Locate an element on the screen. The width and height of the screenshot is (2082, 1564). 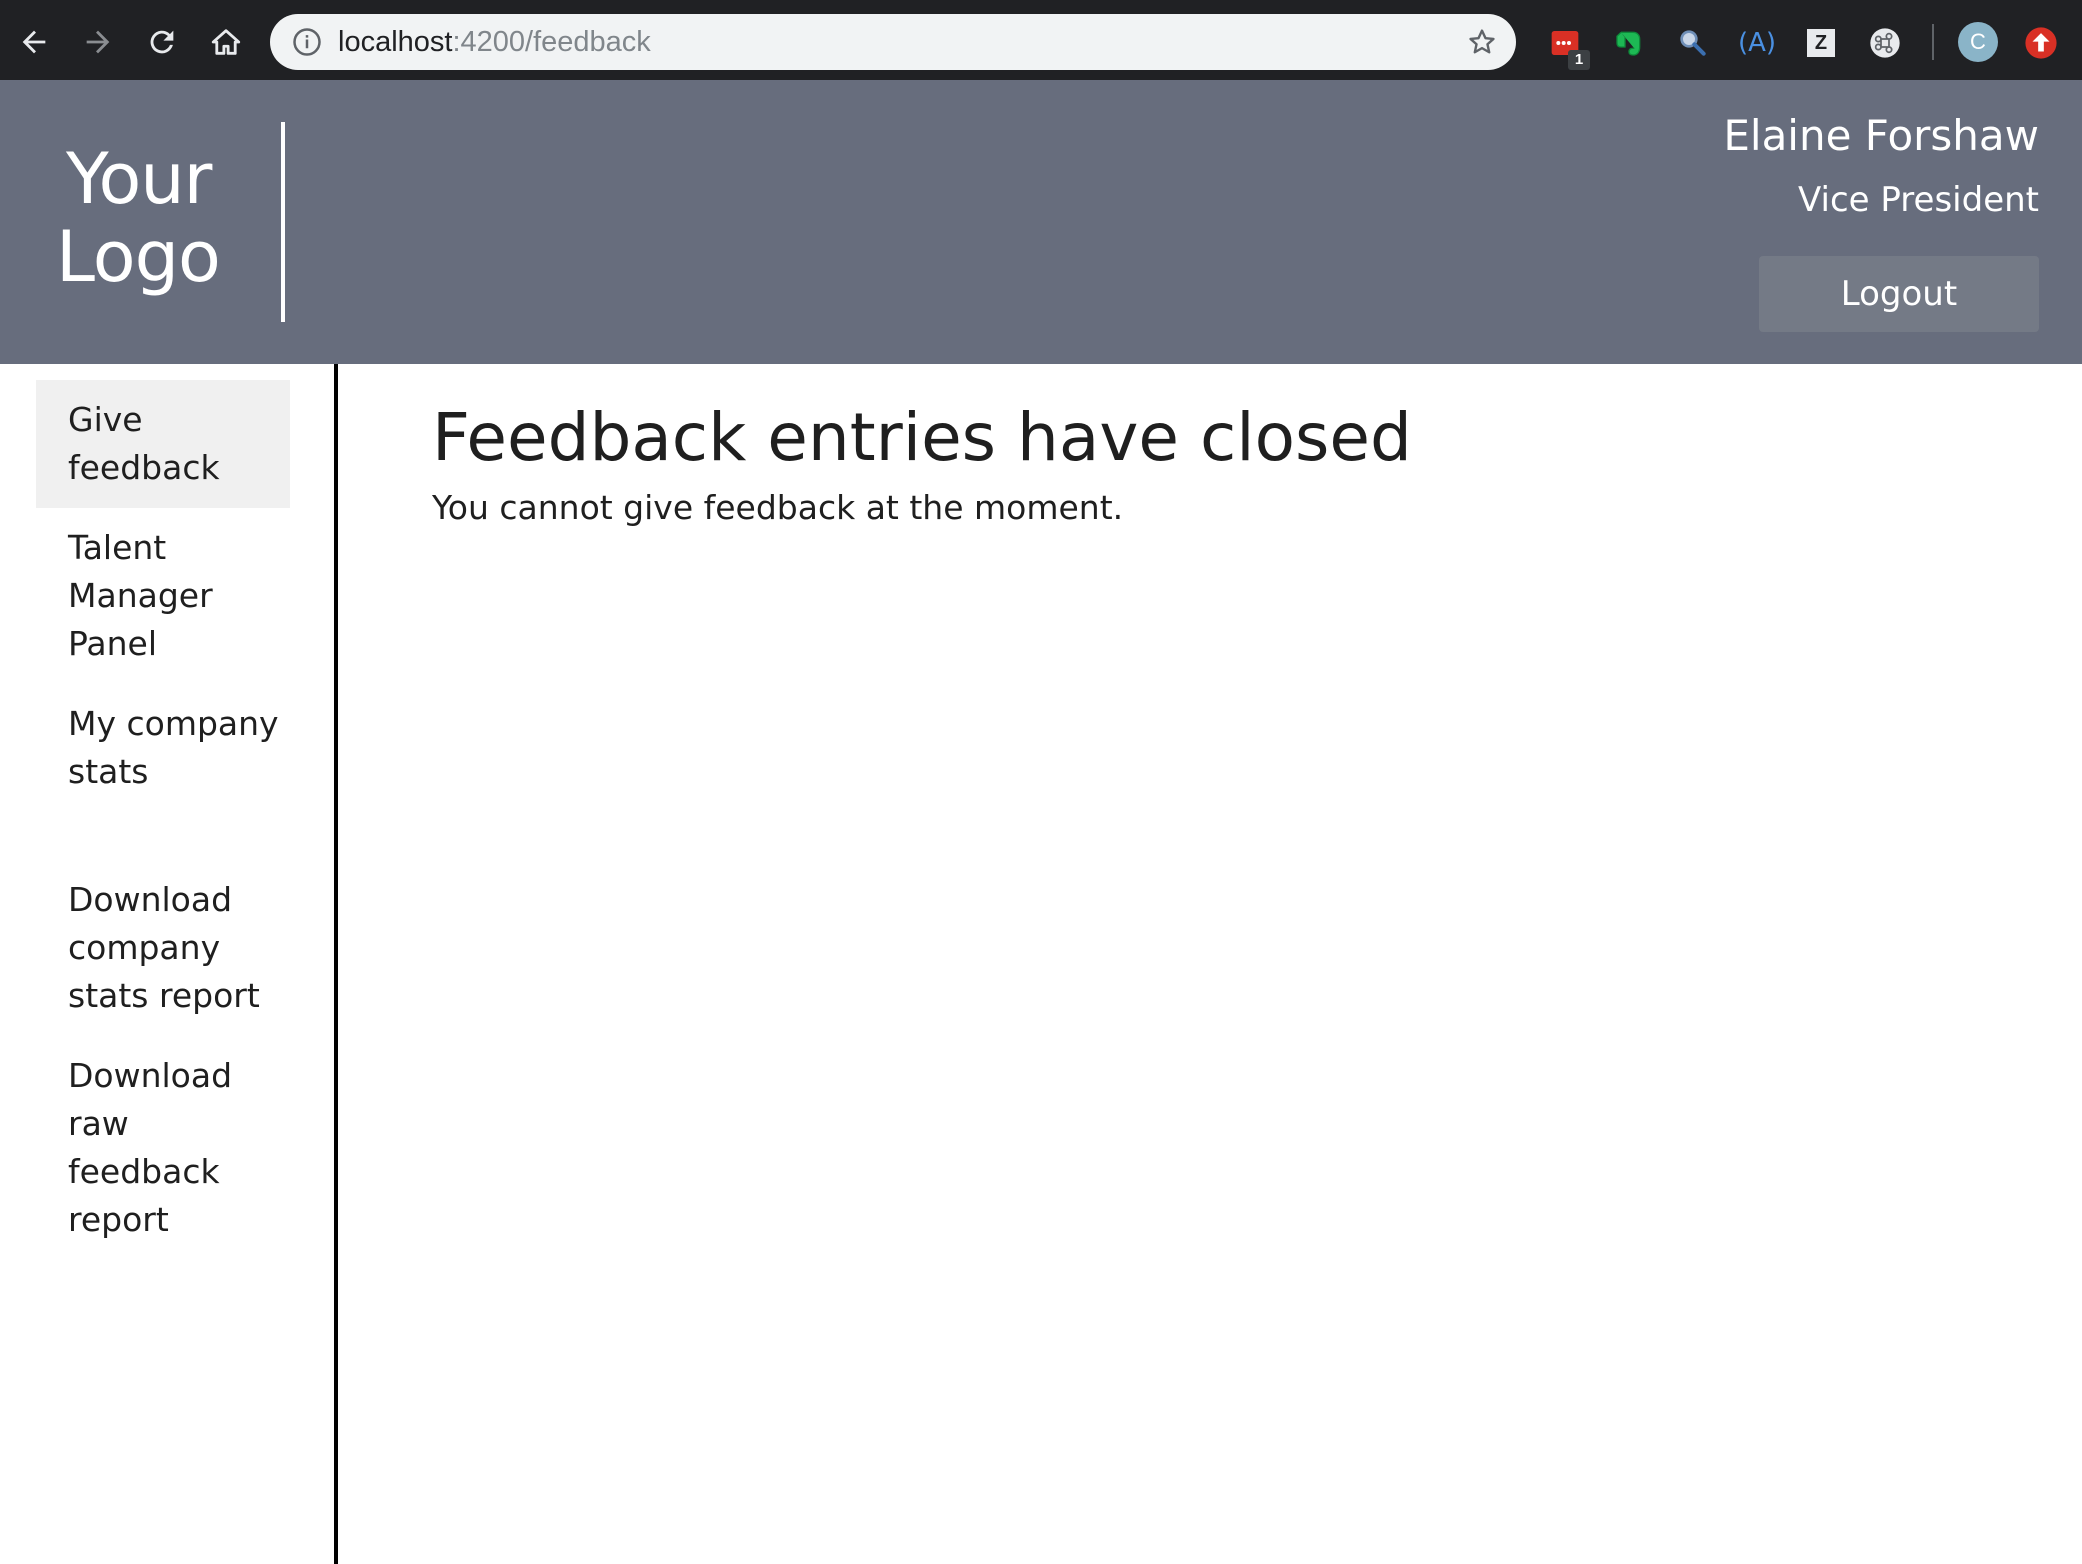
logo-line-1: Your is located at coordinates (139, 179).